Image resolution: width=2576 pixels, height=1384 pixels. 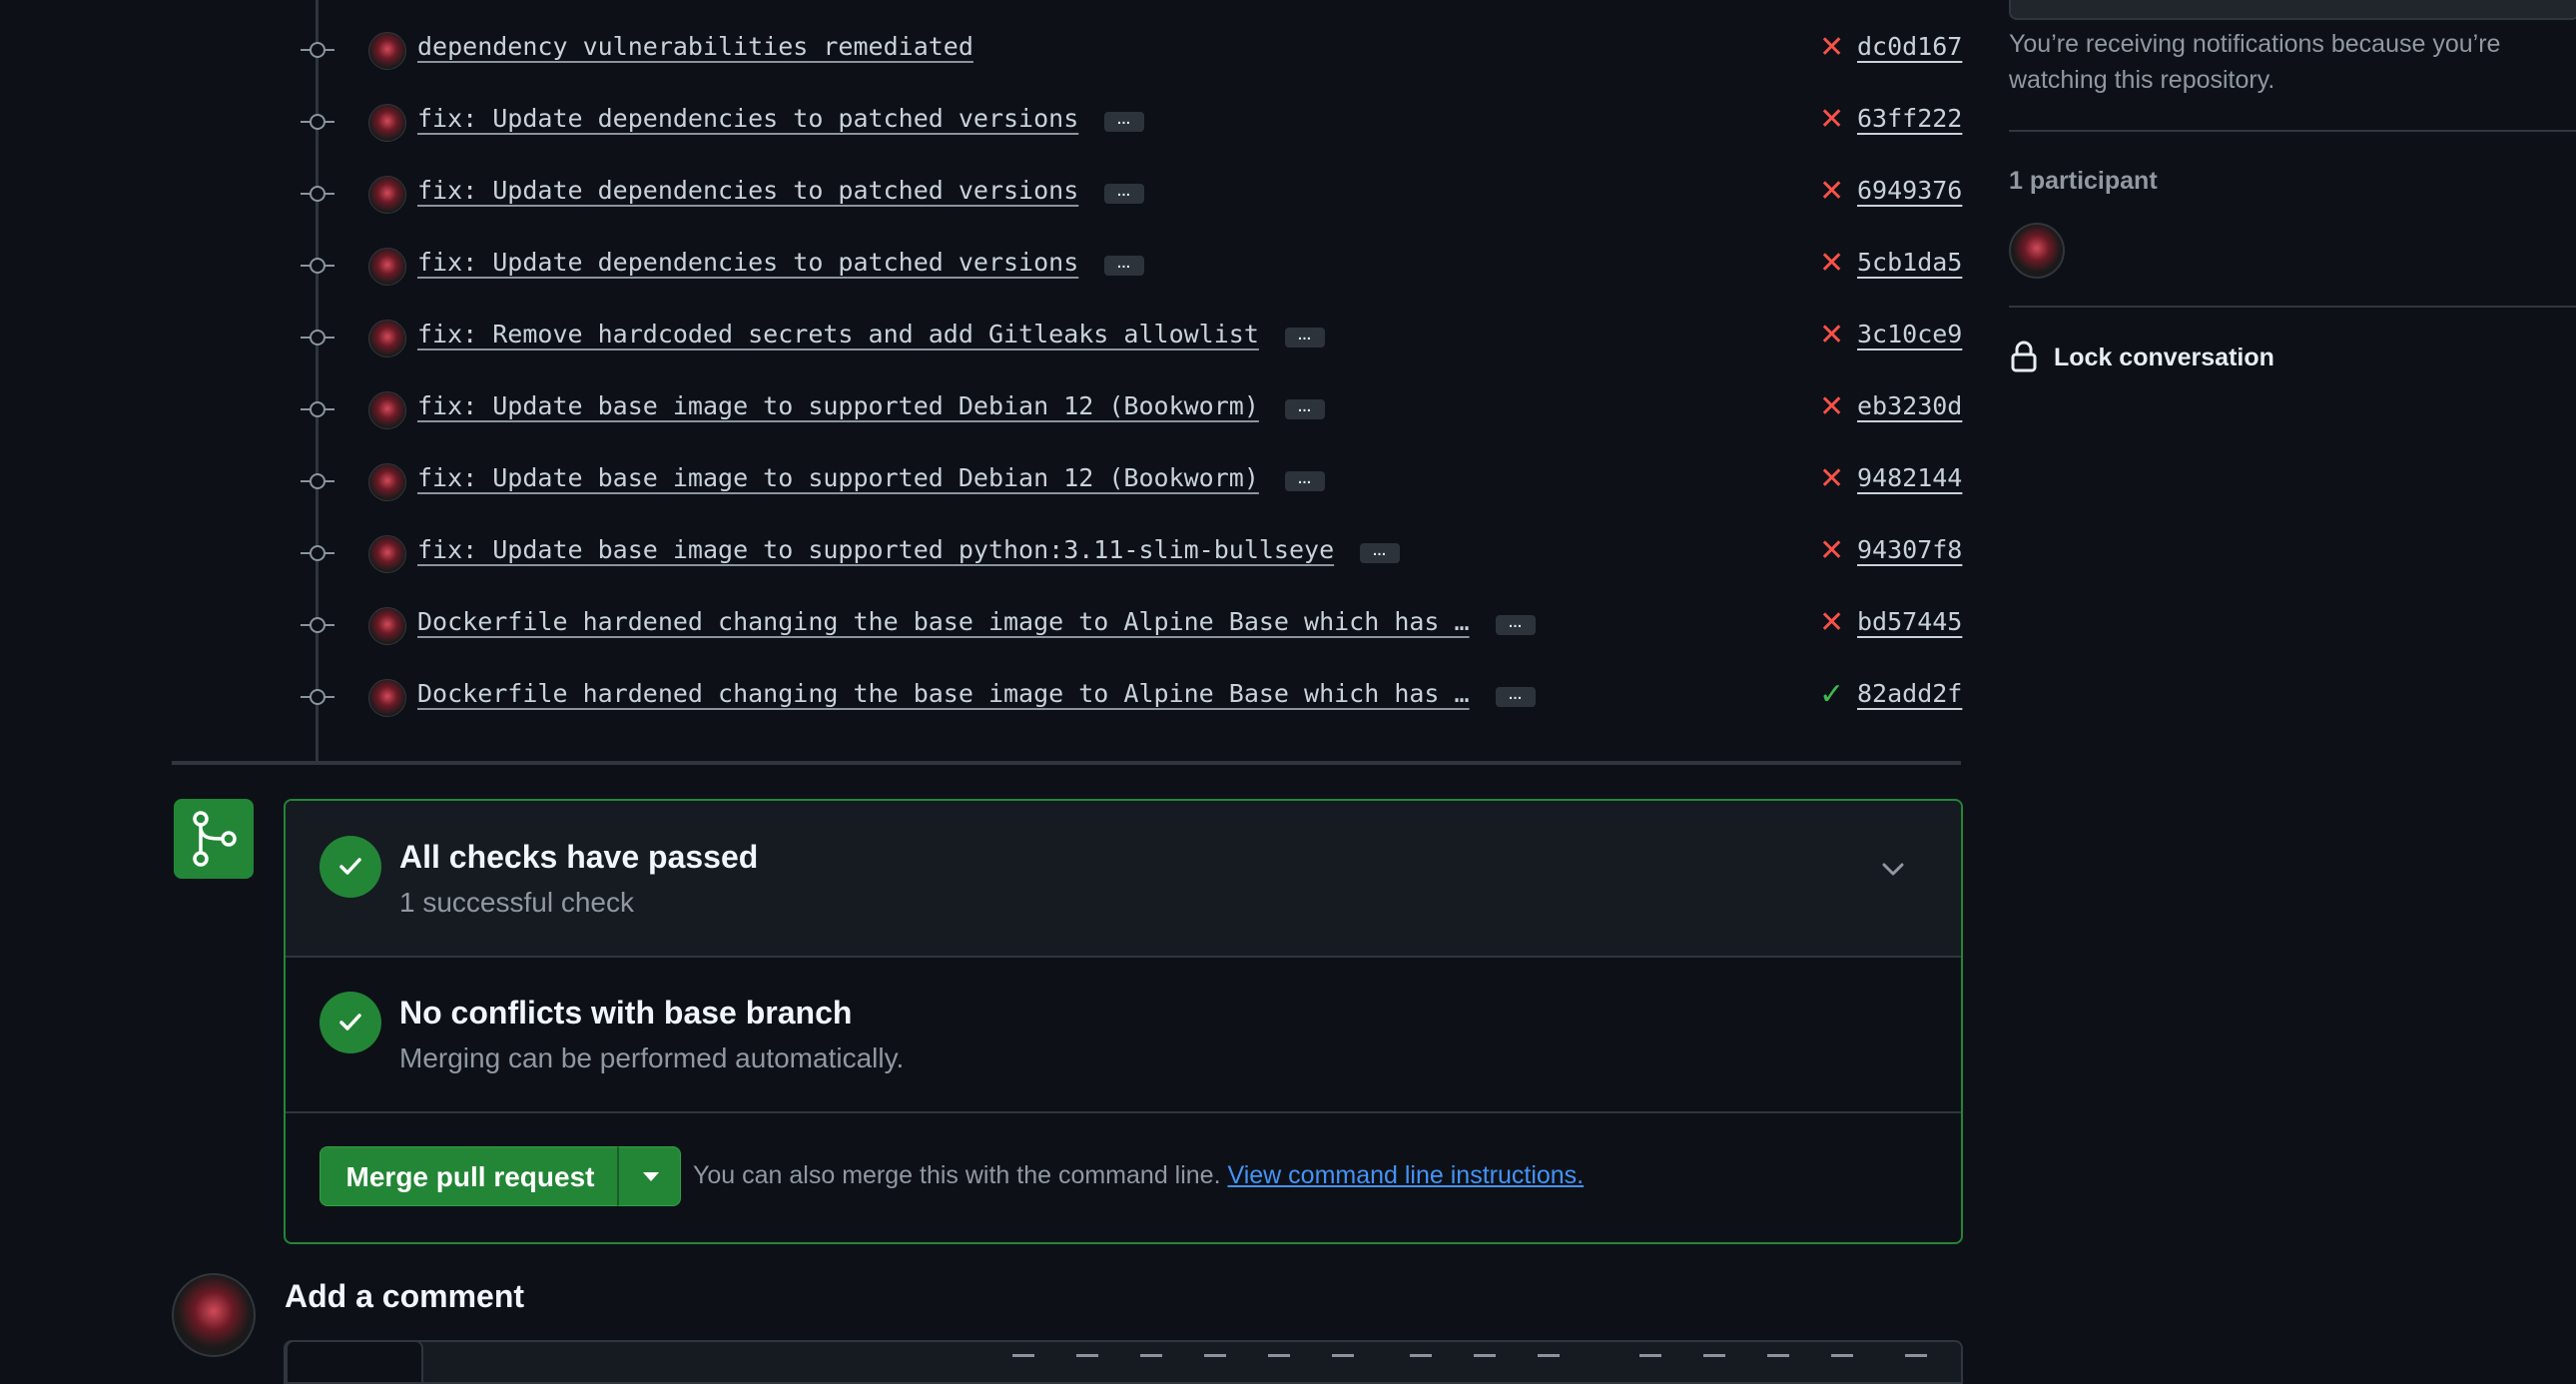 I want to click on commit-message-link: dependency vulnerabilities remediated, so click(x=695, y=46).